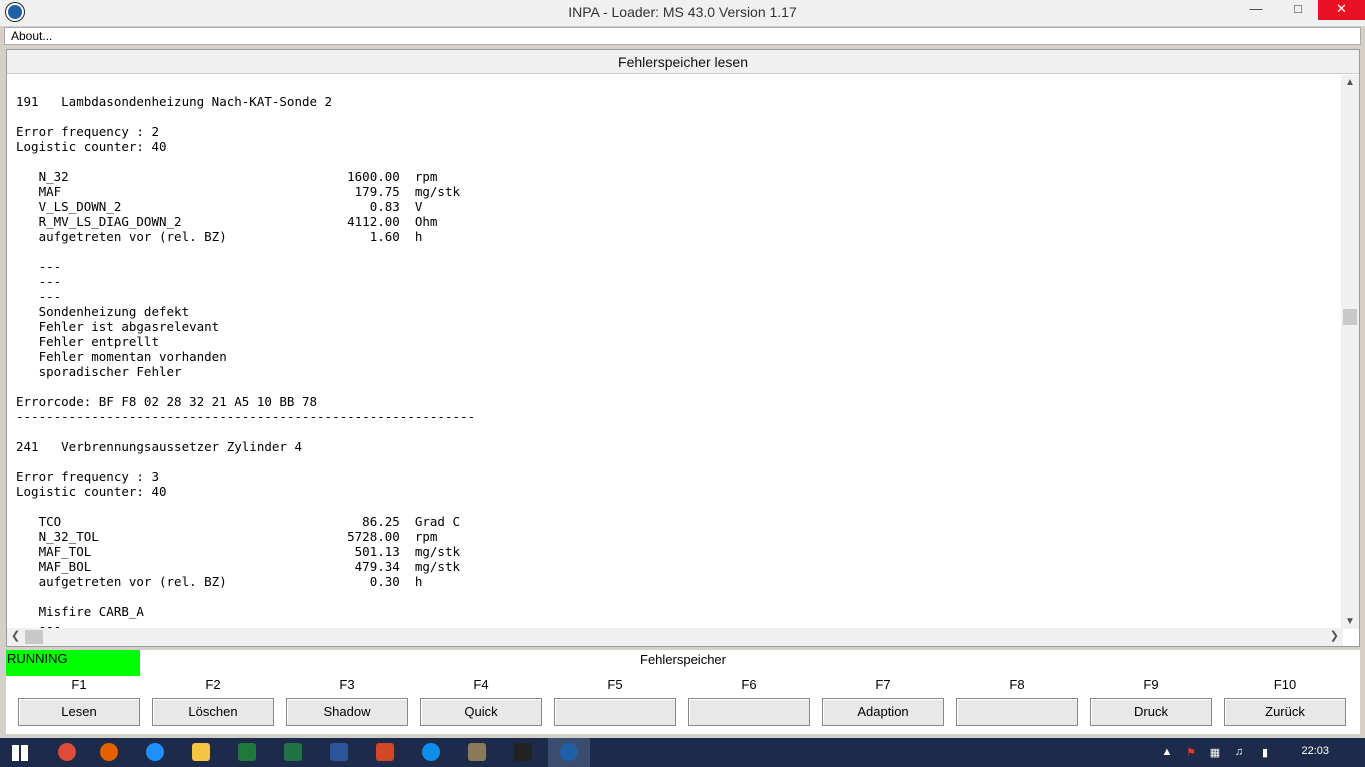 Image resolution: width=1365 pixels, height=767 pixels. What do you see at coordinates (1350, 317) in the screenshot?
I see `vertical-scroll-thumb` at bounding box center [1350, 317].